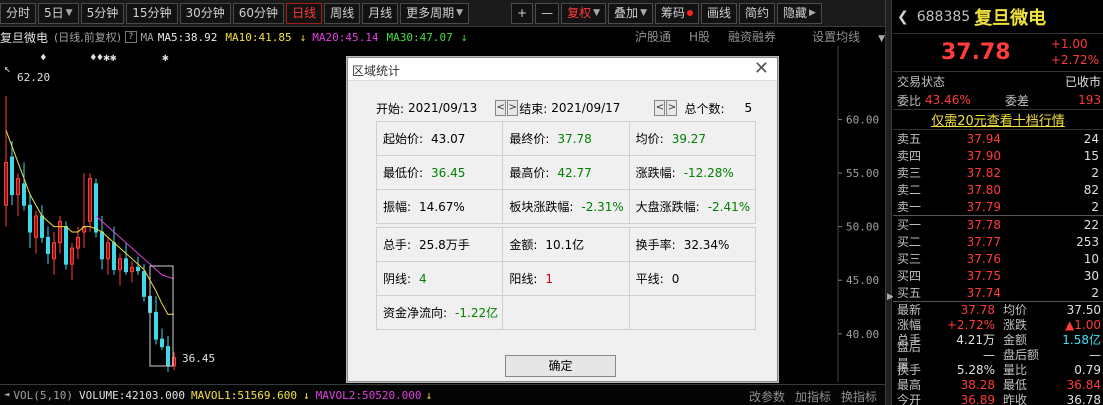  What do you see at coordinates (513, 108) in the screenshot?
I see `start-next-button: >` at bounding box center [513, 108].